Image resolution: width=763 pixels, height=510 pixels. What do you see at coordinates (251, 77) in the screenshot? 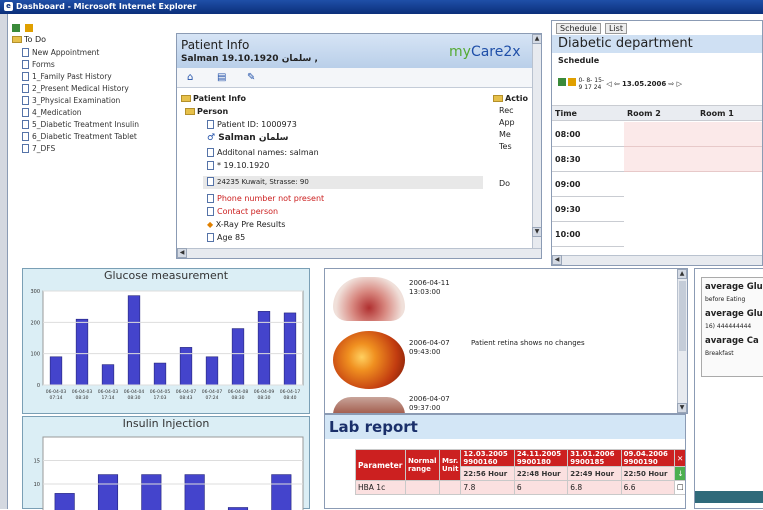
I see `edit-icon: ✎` at bounding box center [251, 77].